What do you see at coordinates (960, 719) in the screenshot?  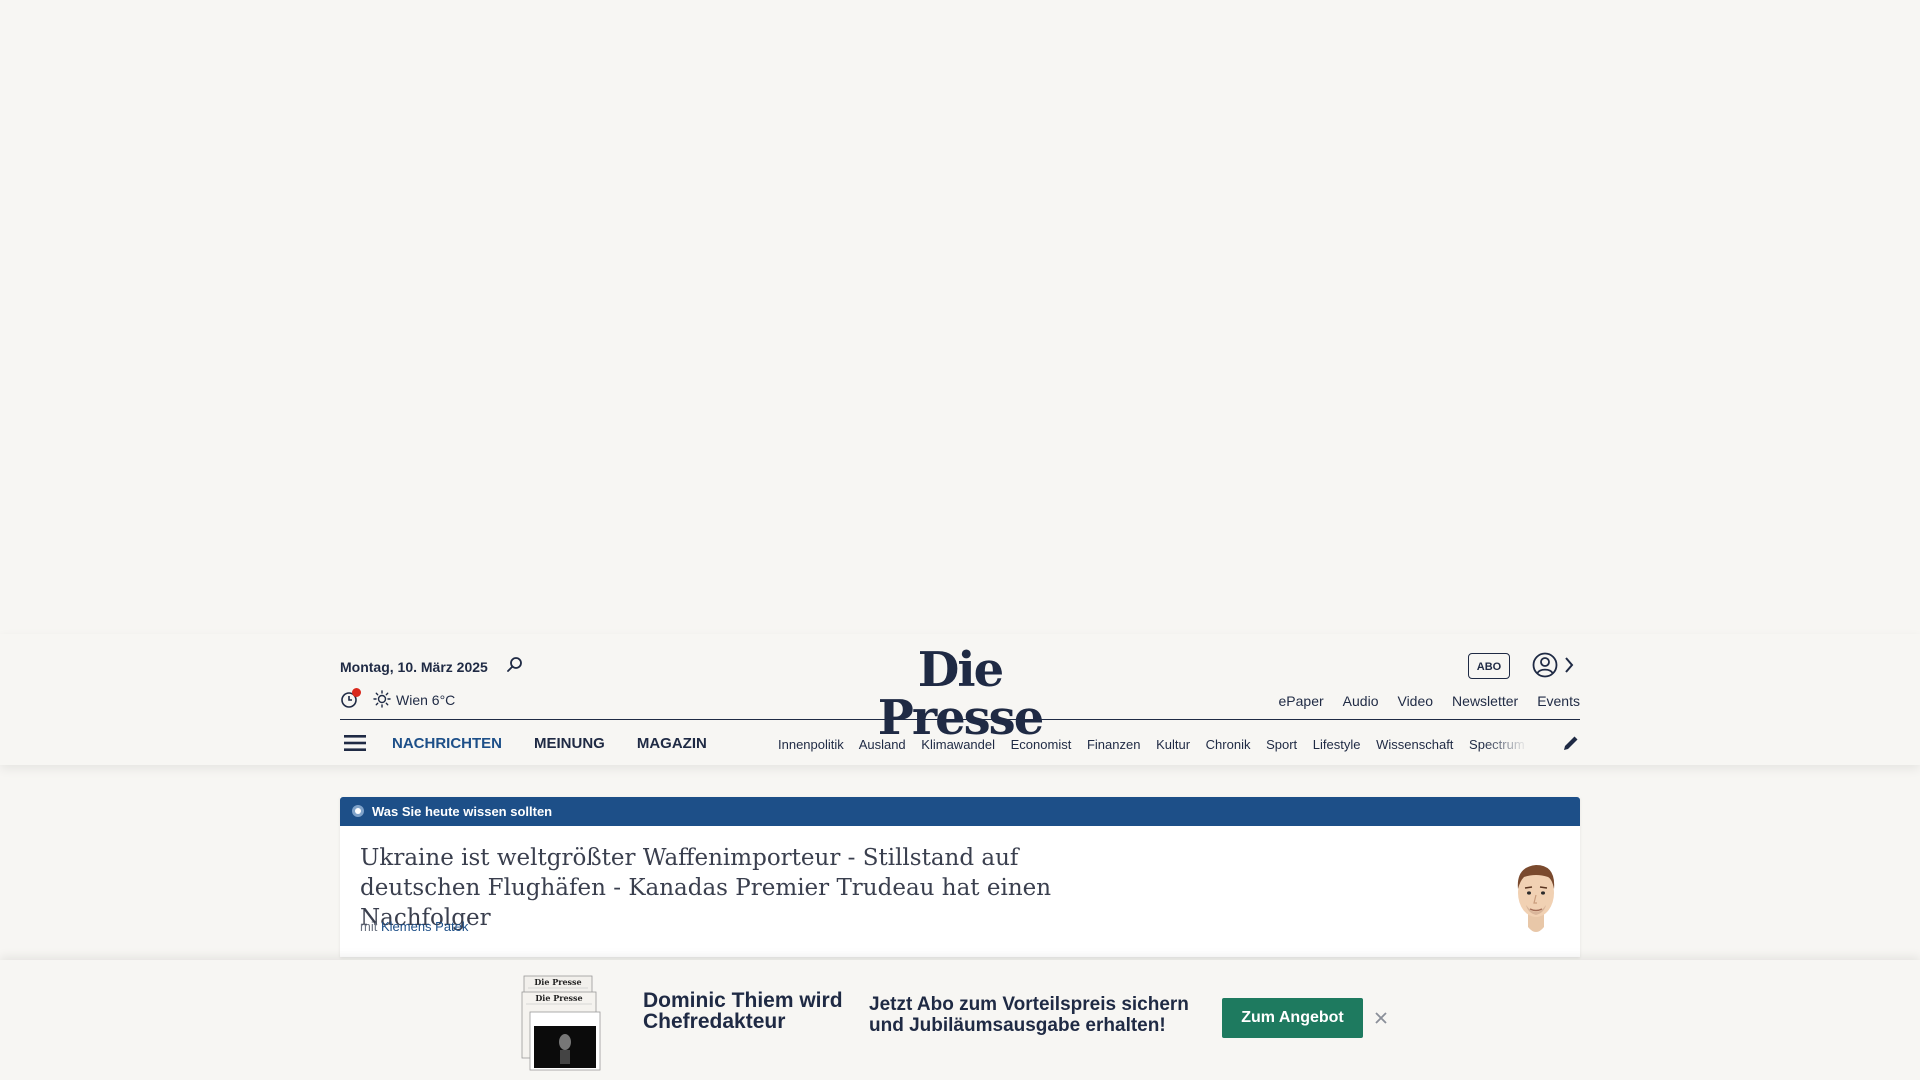 I see `header-divider` at bounding box center [960, 719].